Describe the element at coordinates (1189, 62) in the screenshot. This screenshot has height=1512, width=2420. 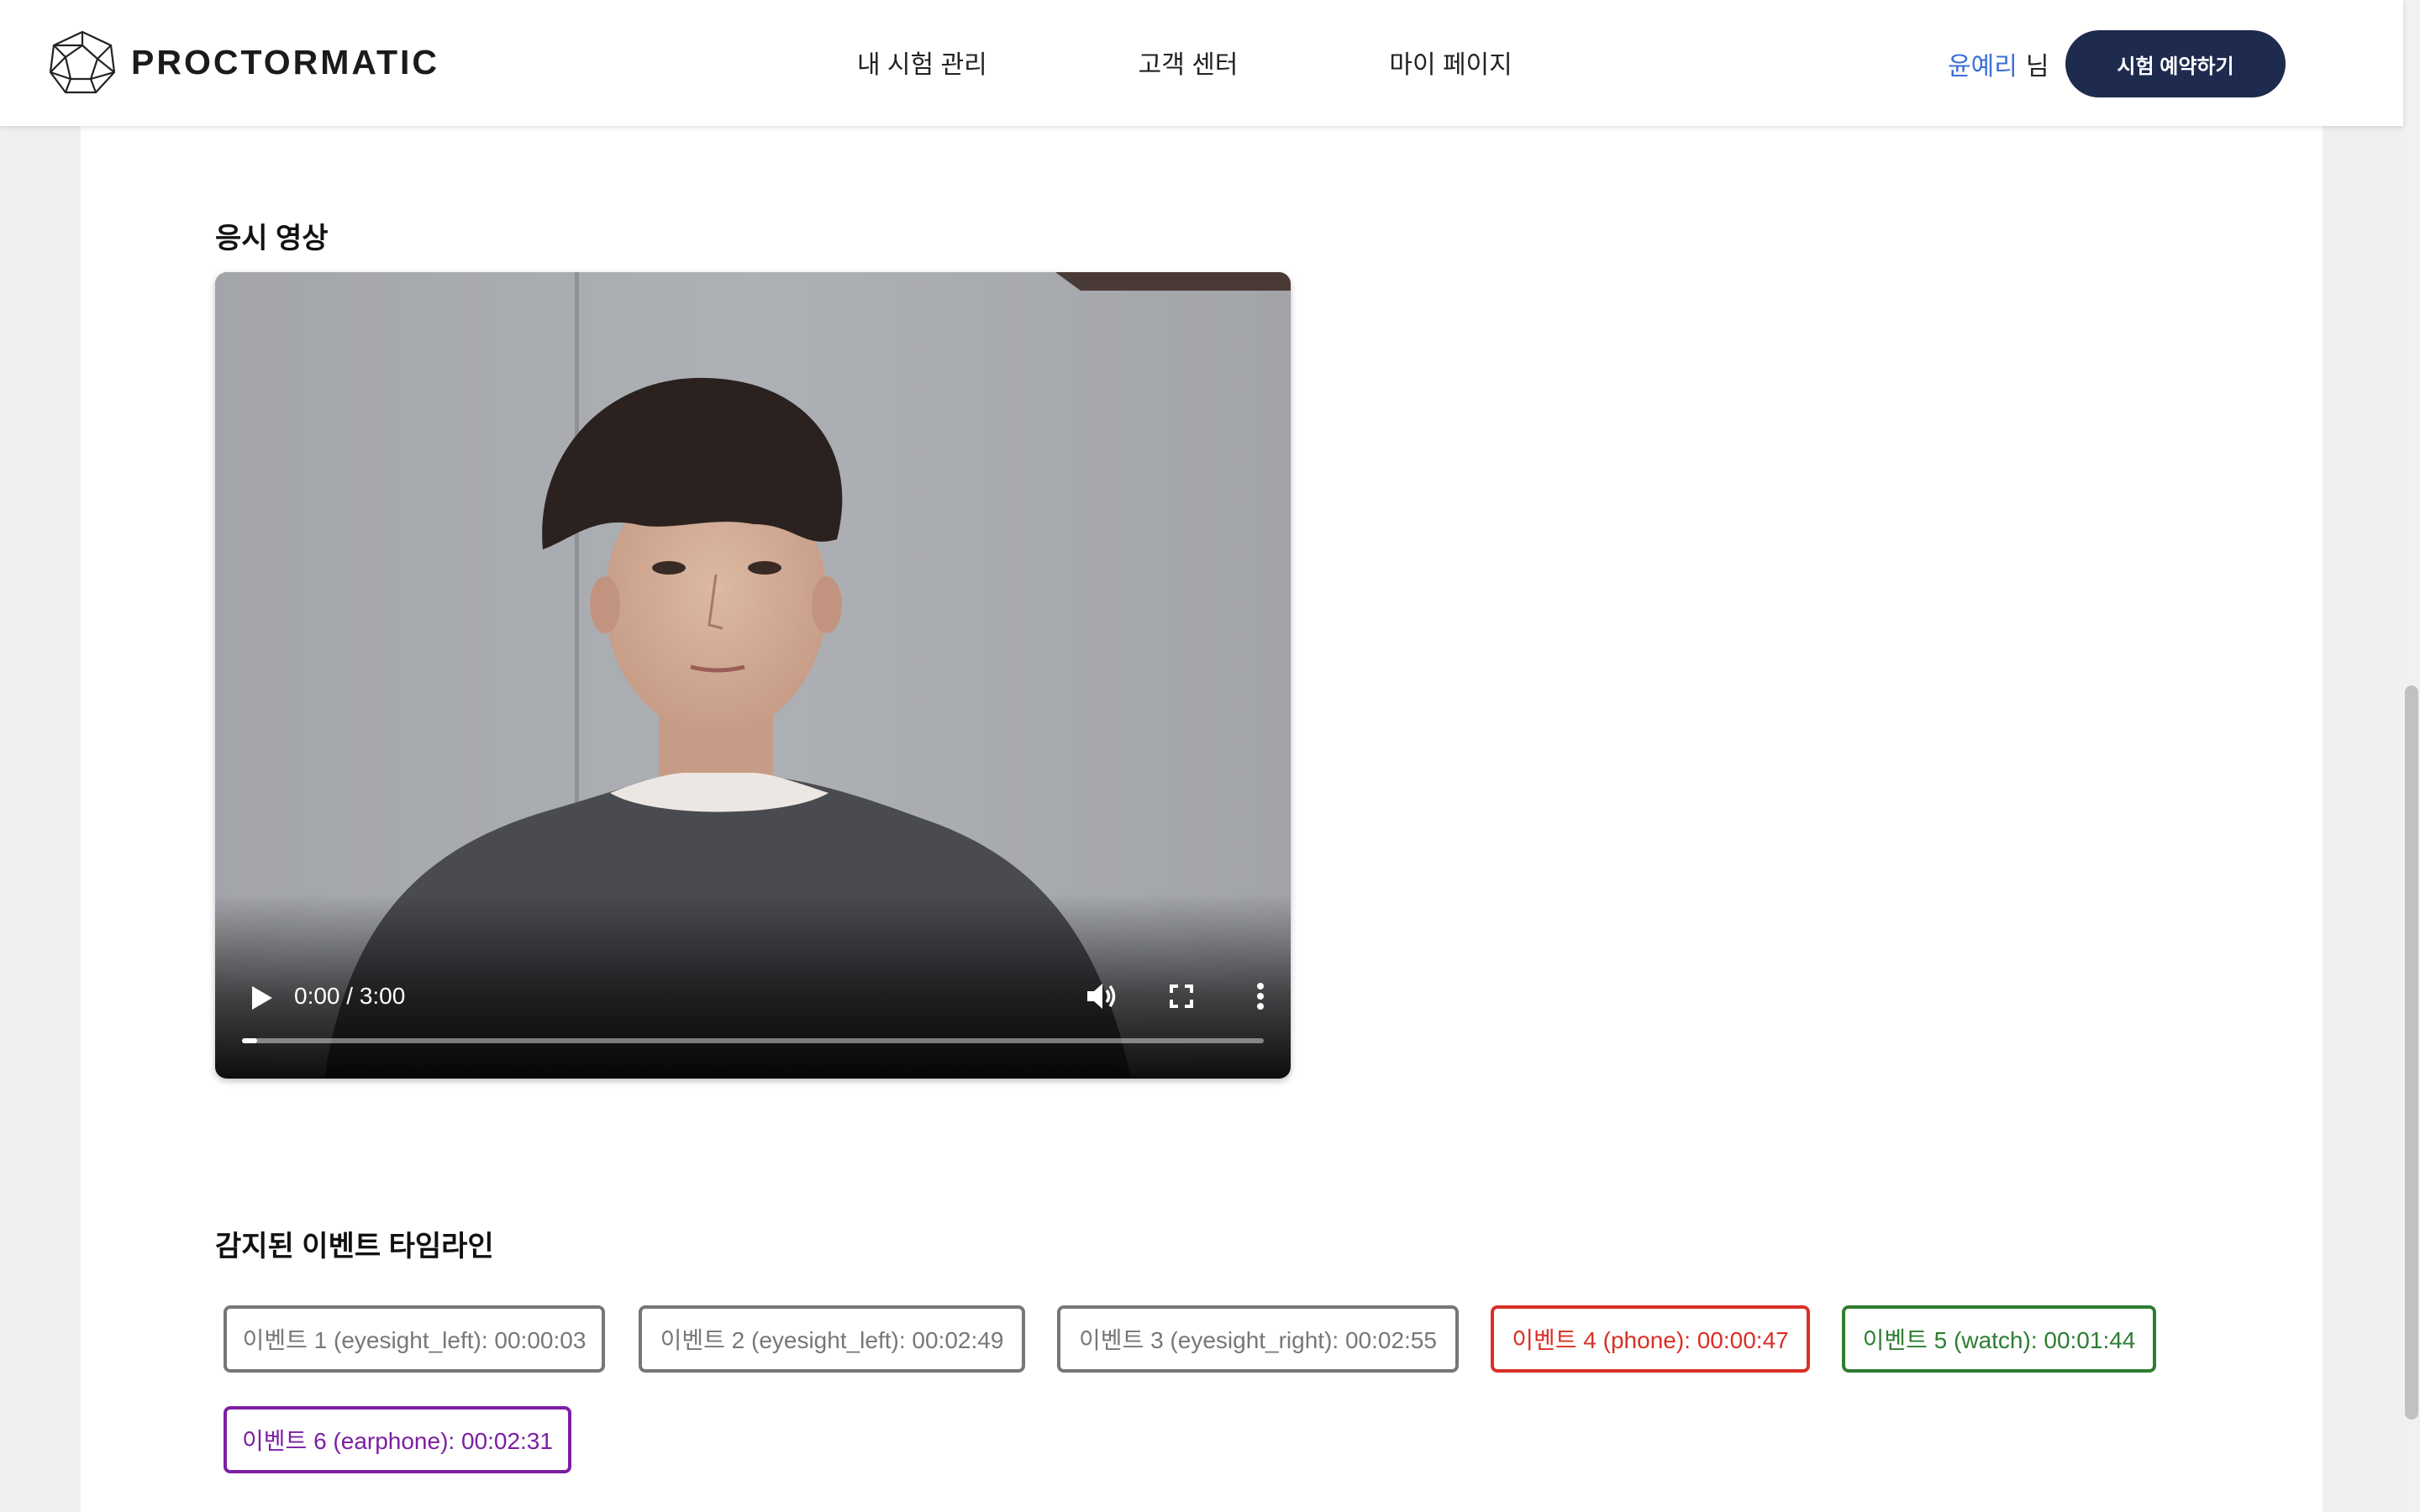
I see `nav-item-customer-center: 고객 센터` at that location.